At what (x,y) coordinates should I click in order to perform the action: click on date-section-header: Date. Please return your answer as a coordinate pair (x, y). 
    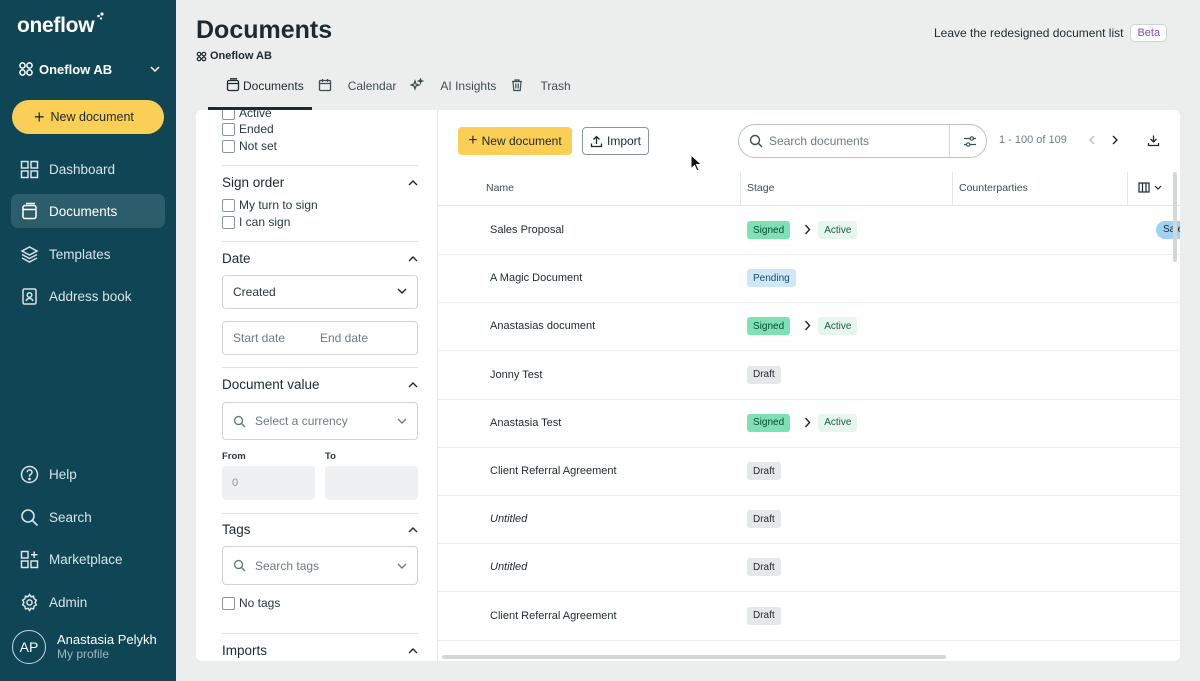
    Looking at the image, I should click on (320, 258).